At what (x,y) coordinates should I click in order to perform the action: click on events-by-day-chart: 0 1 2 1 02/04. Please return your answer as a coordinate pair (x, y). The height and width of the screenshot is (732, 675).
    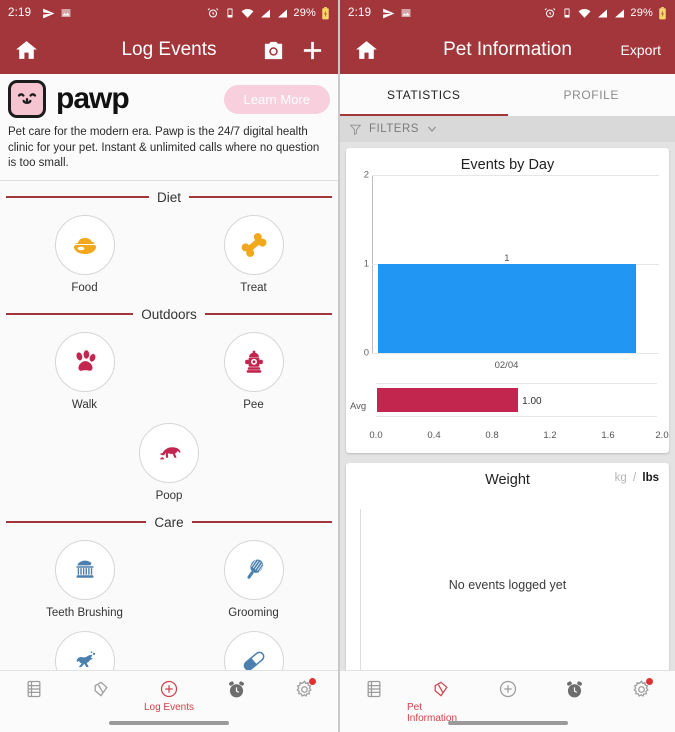
    Looking at the image, I should click on (506, 272).